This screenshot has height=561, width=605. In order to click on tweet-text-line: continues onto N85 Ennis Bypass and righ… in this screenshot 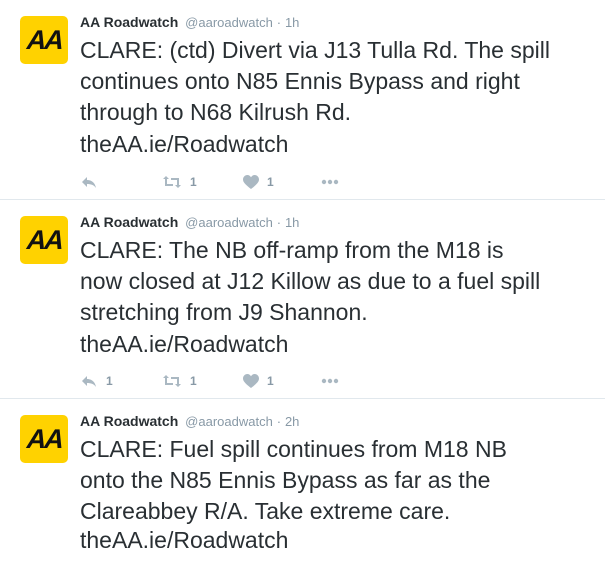, I will do `click(300, 81)`.